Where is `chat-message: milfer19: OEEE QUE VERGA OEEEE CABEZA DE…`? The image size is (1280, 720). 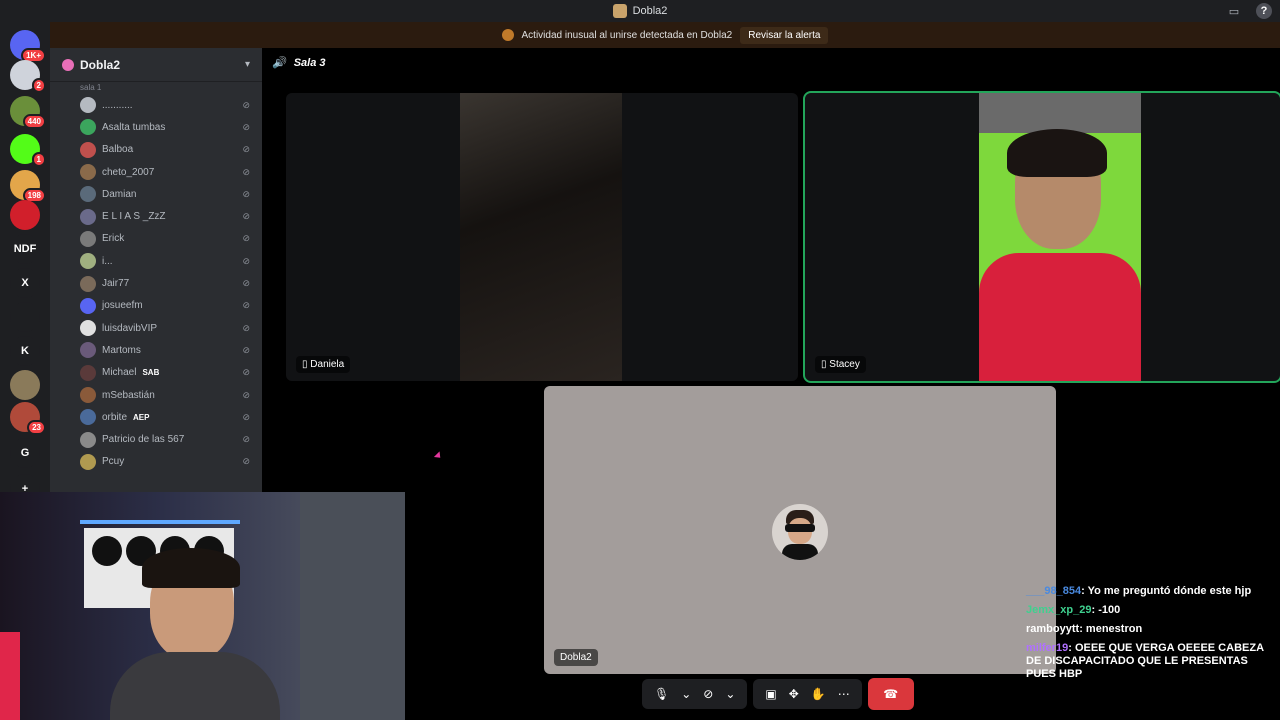 chat-message: milfer19: OEEE QUE VERGA OEEEE CABEZA DE… is located at coordinates (1145, 661).